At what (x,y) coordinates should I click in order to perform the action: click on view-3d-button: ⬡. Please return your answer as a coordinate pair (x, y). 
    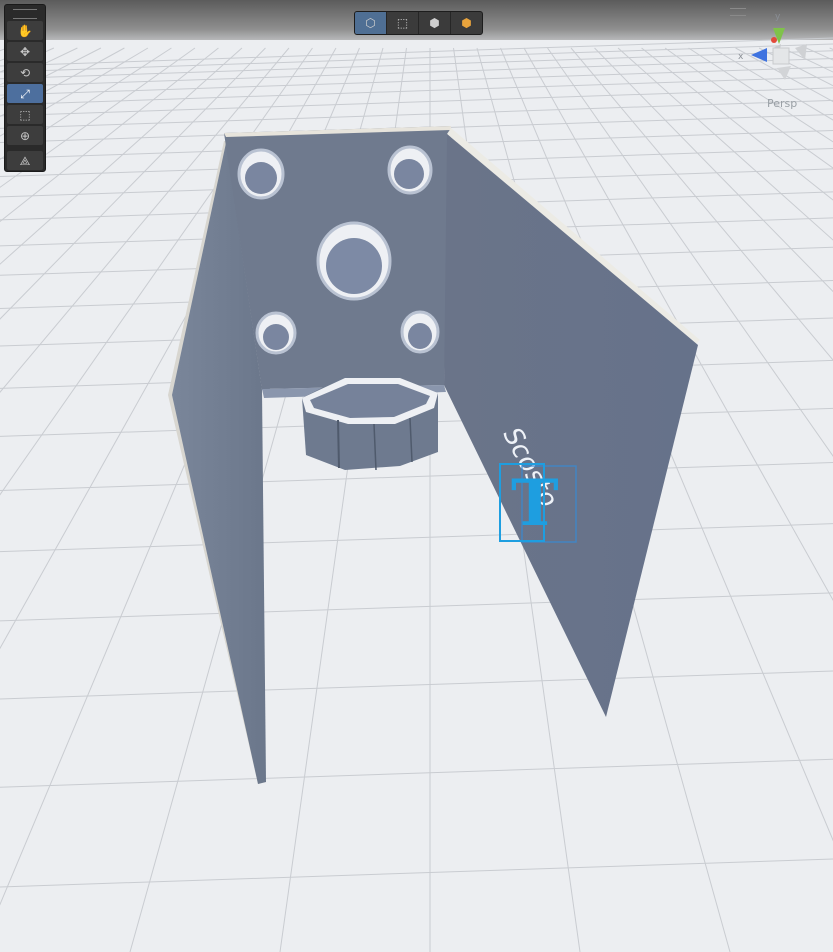
    Looking at the image, I should click on (371, 23).